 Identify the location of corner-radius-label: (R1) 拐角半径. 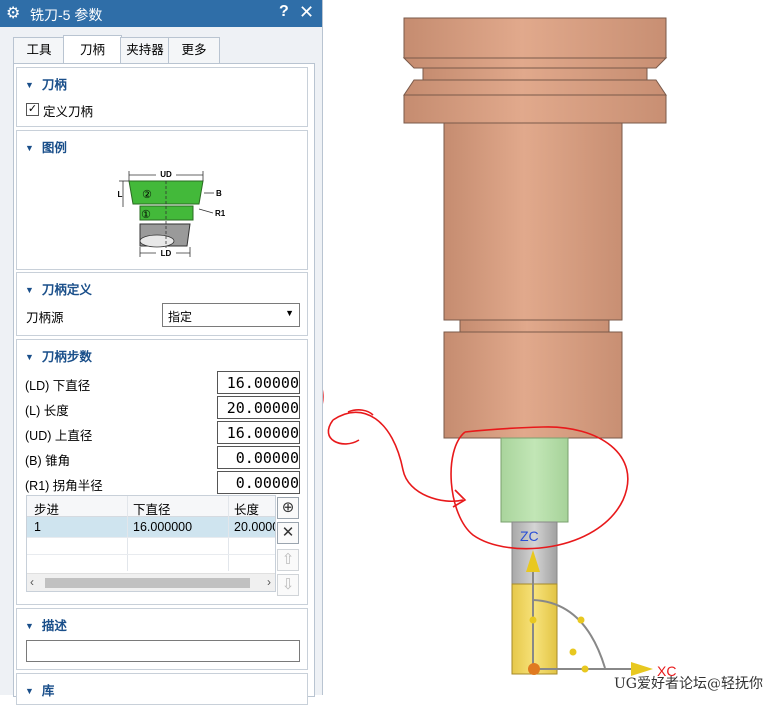
(64, 486).